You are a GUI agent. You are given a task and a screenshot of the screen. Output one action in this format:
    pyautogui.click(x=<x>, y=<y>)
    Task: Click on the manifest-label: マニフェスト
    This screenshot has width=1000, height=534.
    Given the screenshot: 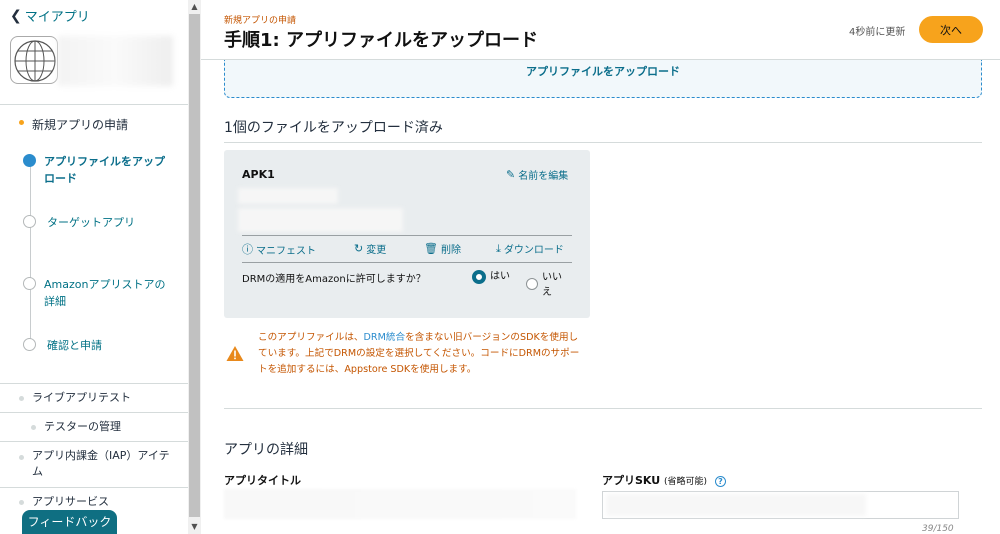 What is the action you would take?
    pyautogui.click(x=286, y=251)
    